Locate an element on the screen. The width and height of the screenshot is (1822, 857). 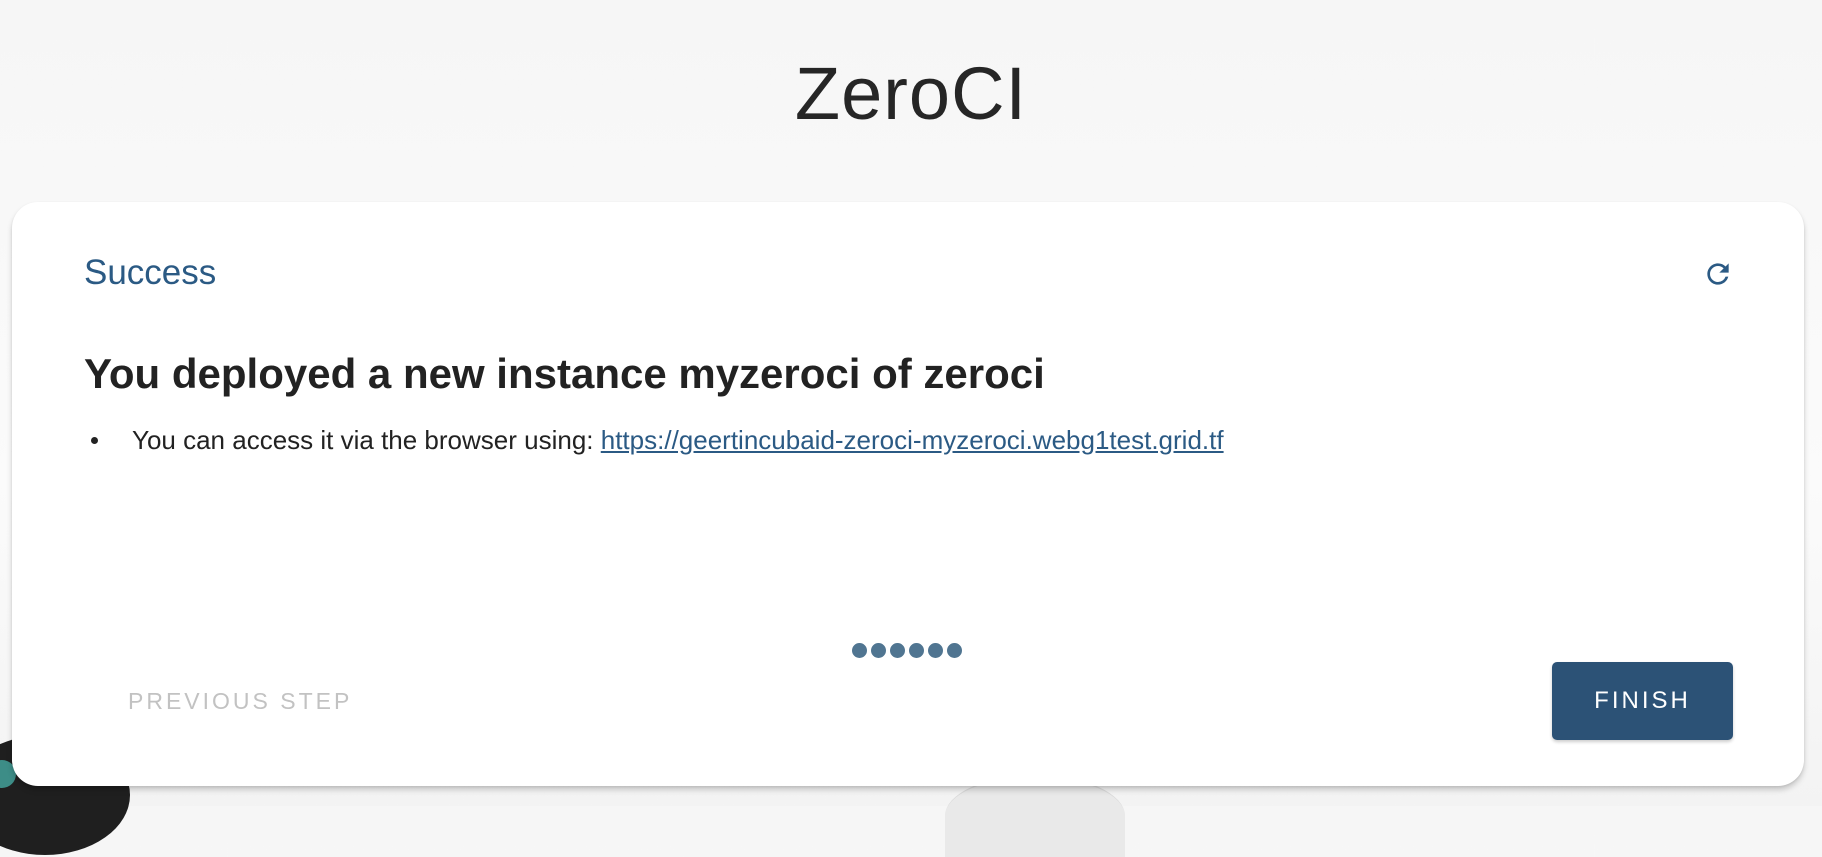
previous-step-button: PREVIOUS STEP is located at coordinates (240, 701).